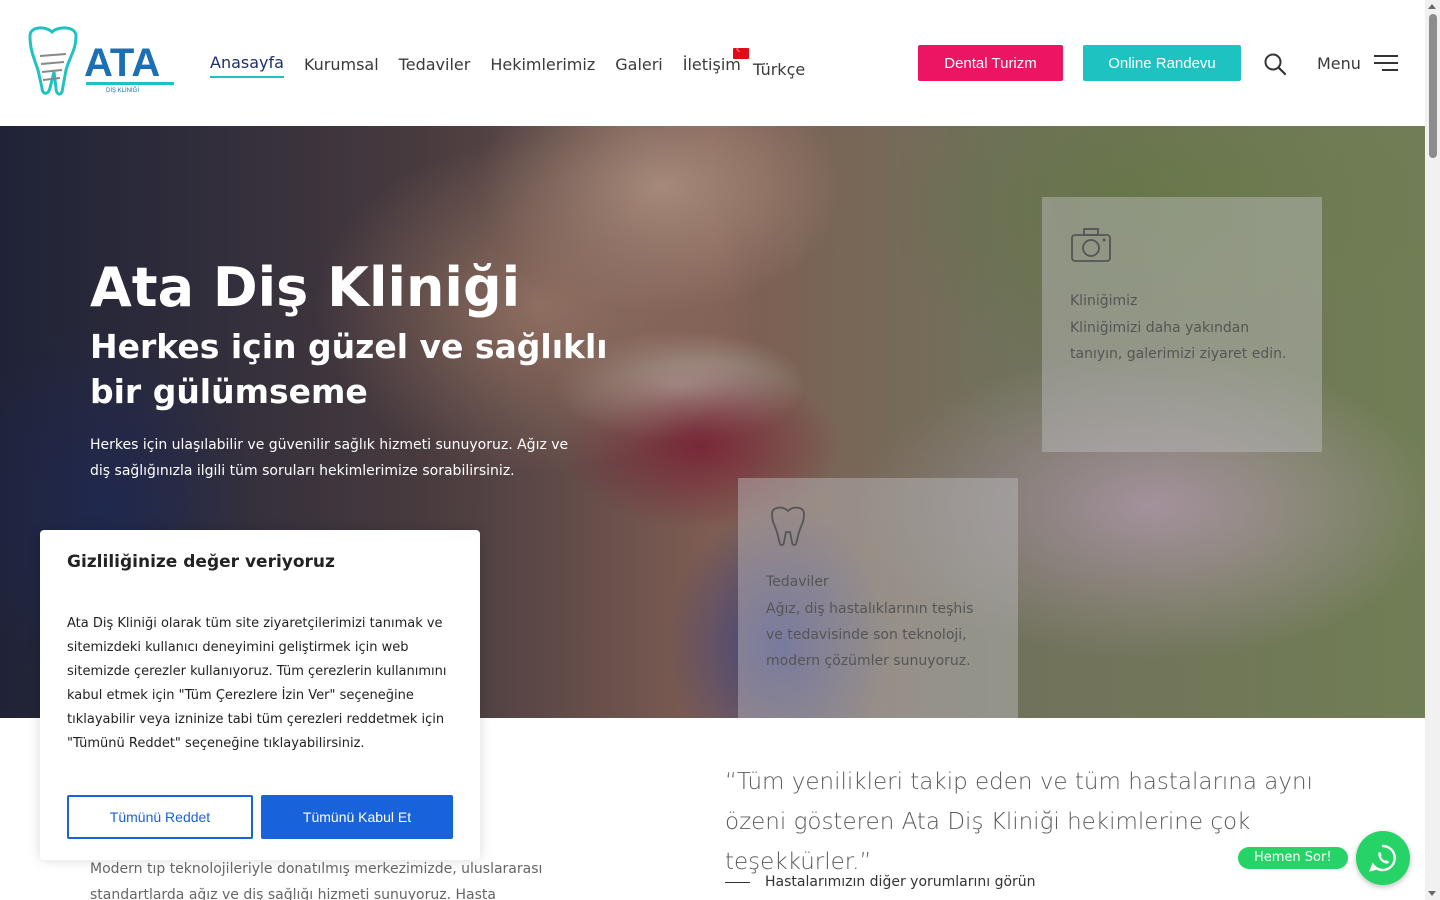  What do you see at coordinates (1386, 63) in the screenshot?
I see `hamburger-menu-icon` at bounding box center [1386, 63].